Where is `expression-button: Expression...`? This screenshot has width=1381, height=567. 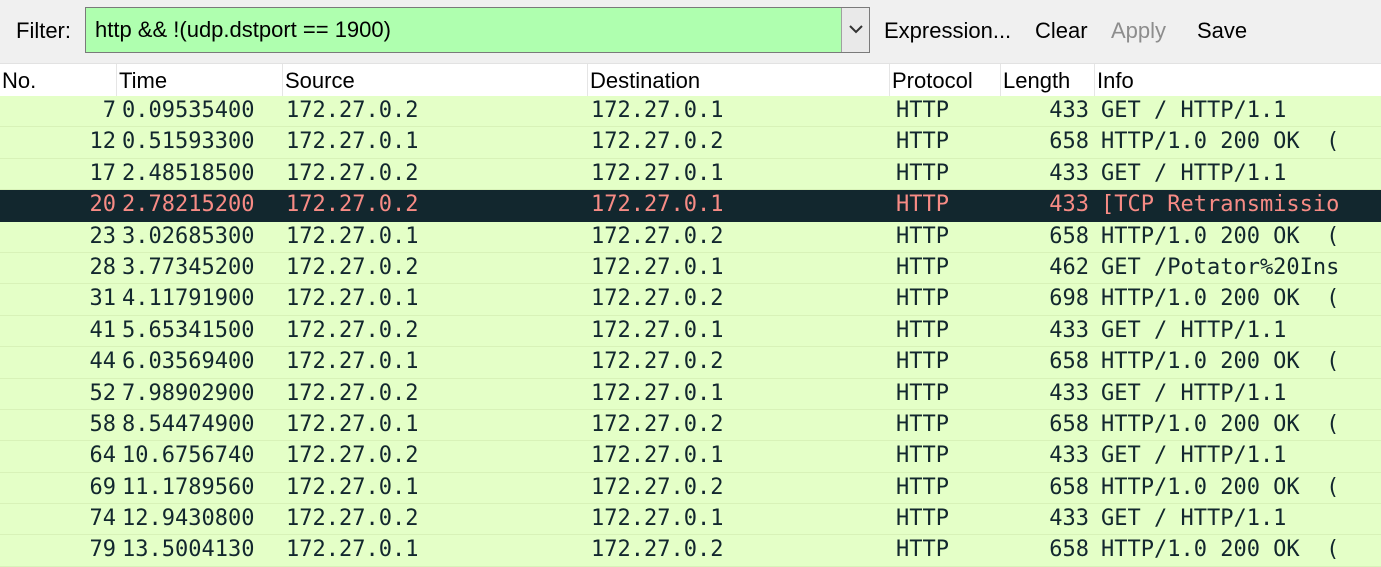
expression-button: Expression... is located at coordinates (947, 31).